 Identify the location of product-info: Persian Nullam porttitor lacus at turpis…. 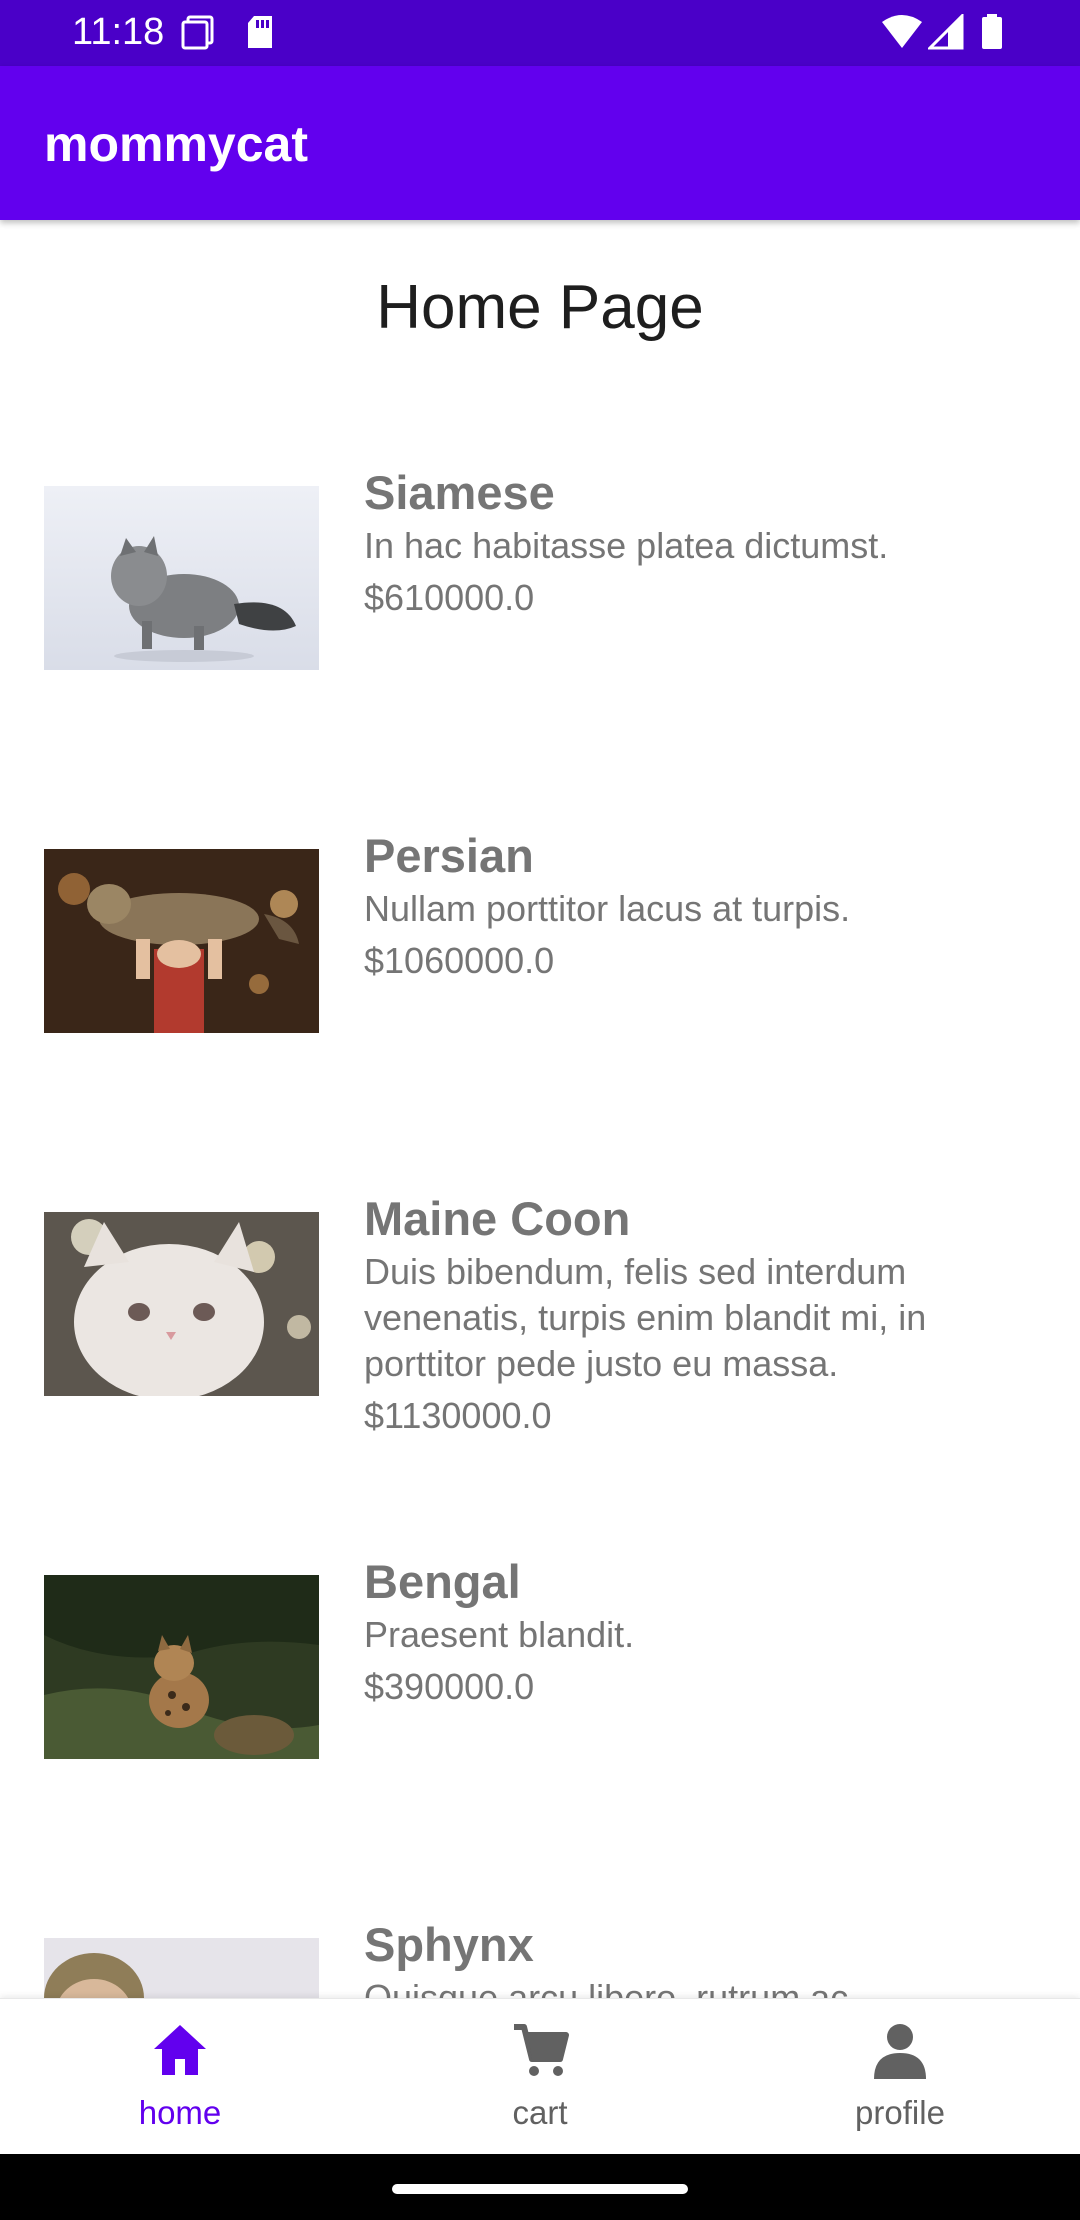
(684, 906).